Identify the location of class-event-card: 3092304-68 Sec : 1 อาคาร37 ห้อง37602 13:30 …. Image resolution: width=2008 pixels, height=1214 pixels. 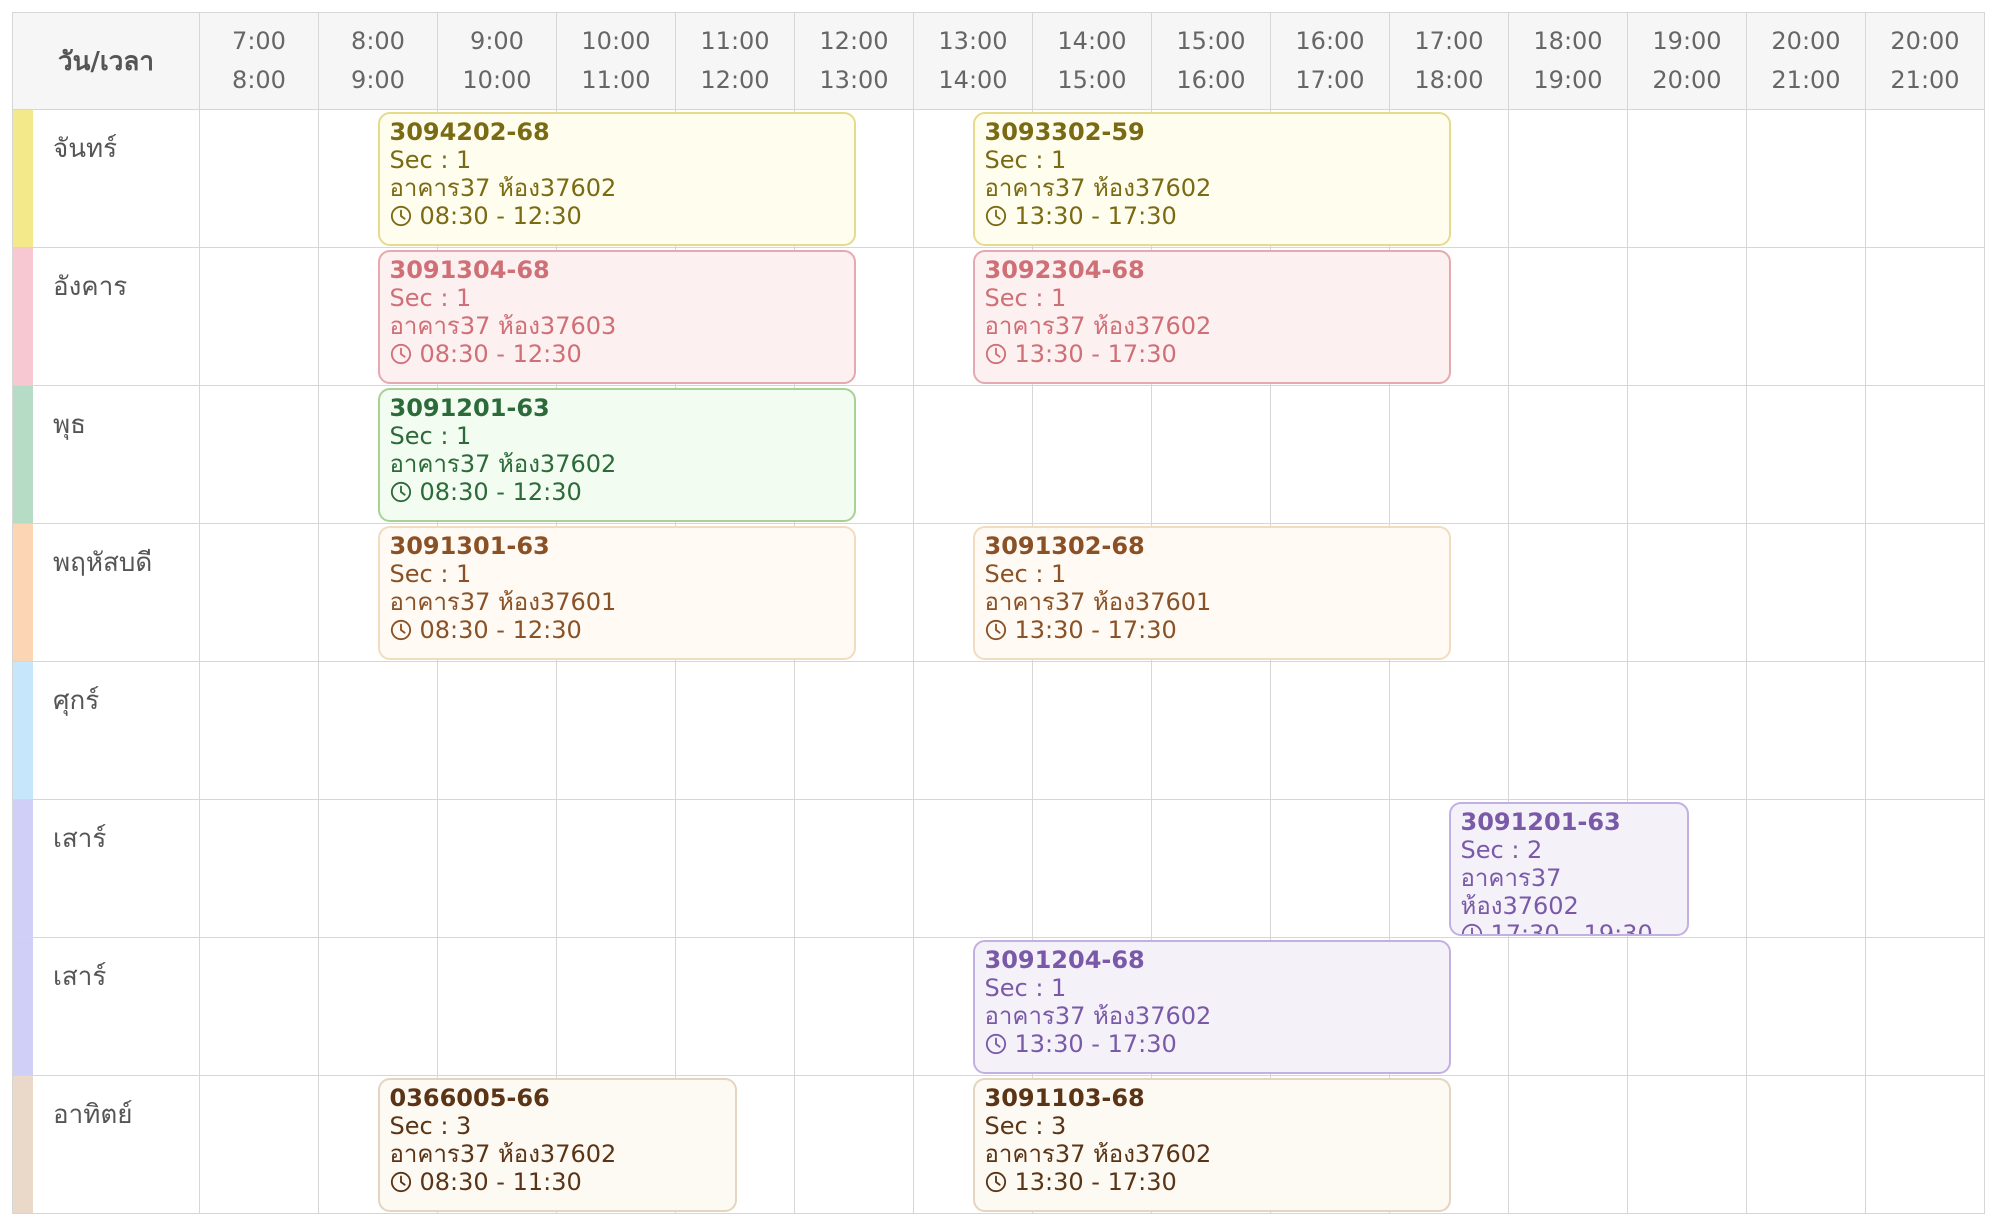
(1211, 317).